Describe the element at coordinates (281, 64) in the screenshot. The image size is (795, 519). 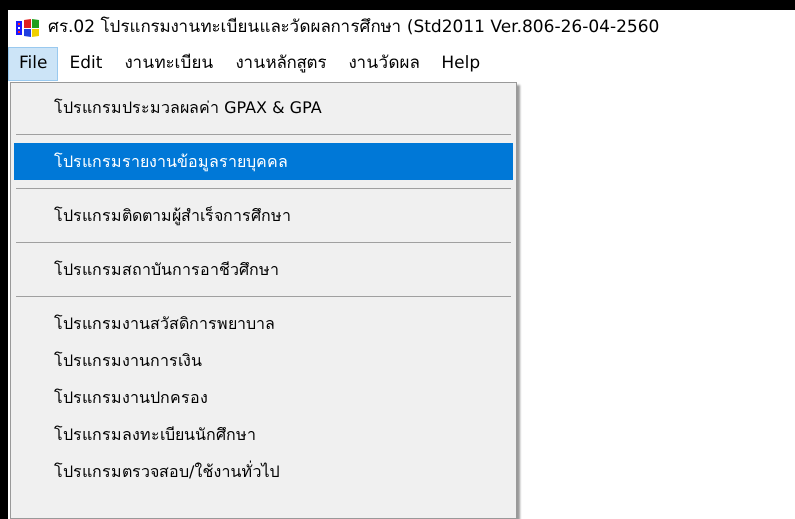
I see `menu-item: งานหลักสูตร` at that location.